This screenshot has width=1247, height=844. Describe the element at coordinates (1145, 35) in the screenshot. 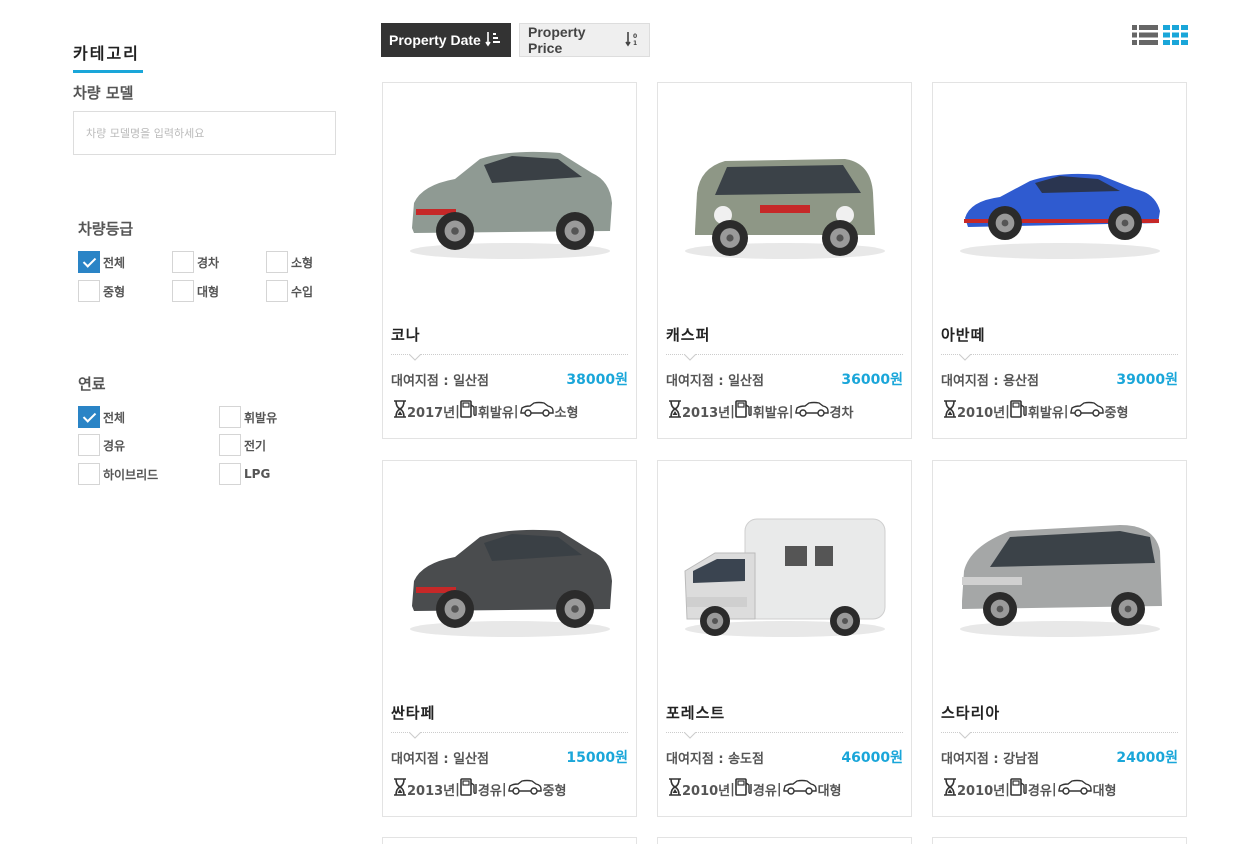

I see `list-view-icon` at that location.